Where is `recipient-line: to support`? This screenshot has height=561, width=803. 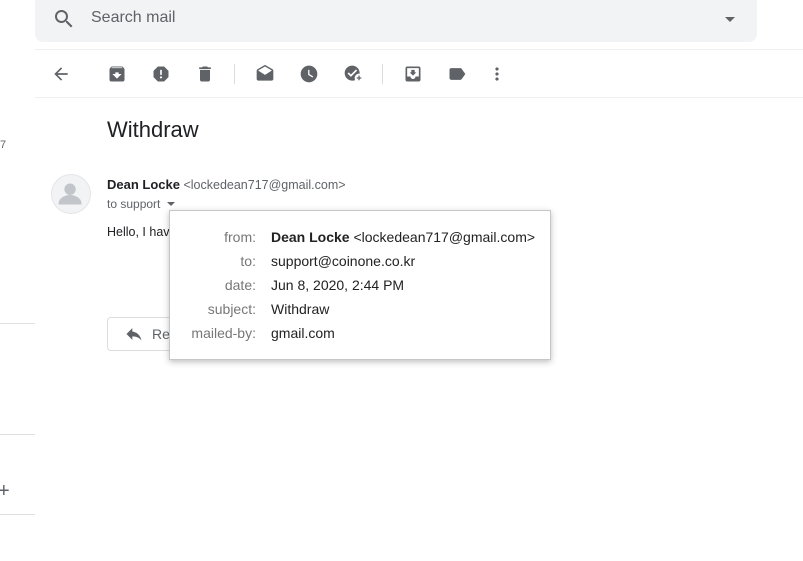 recipient-line: to support is located at coordinates (142, 204).